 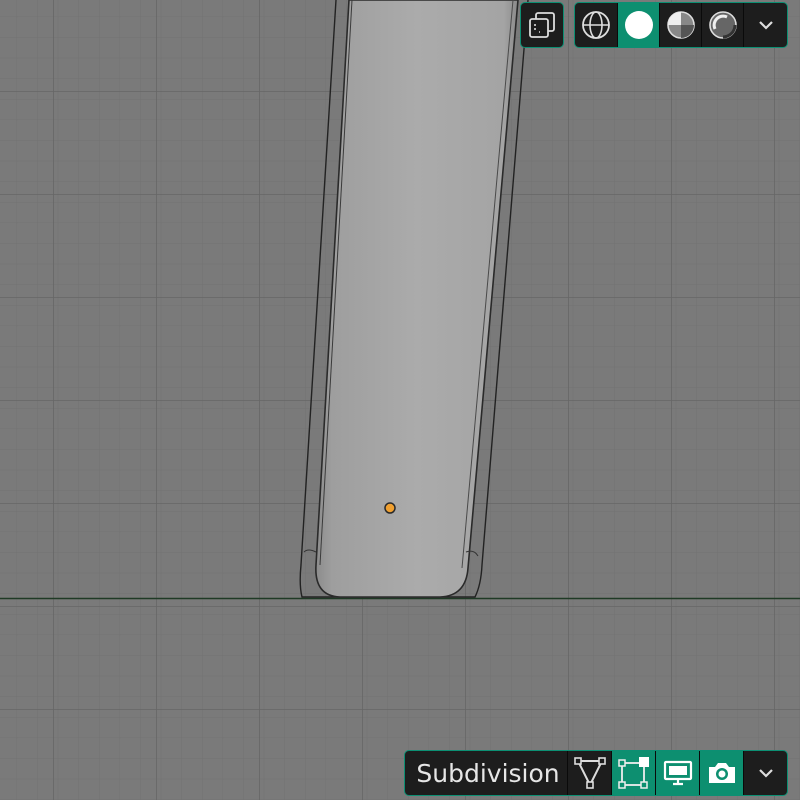 I want to click on edit-mode-cage-toggle, so click(x=589, y=773).